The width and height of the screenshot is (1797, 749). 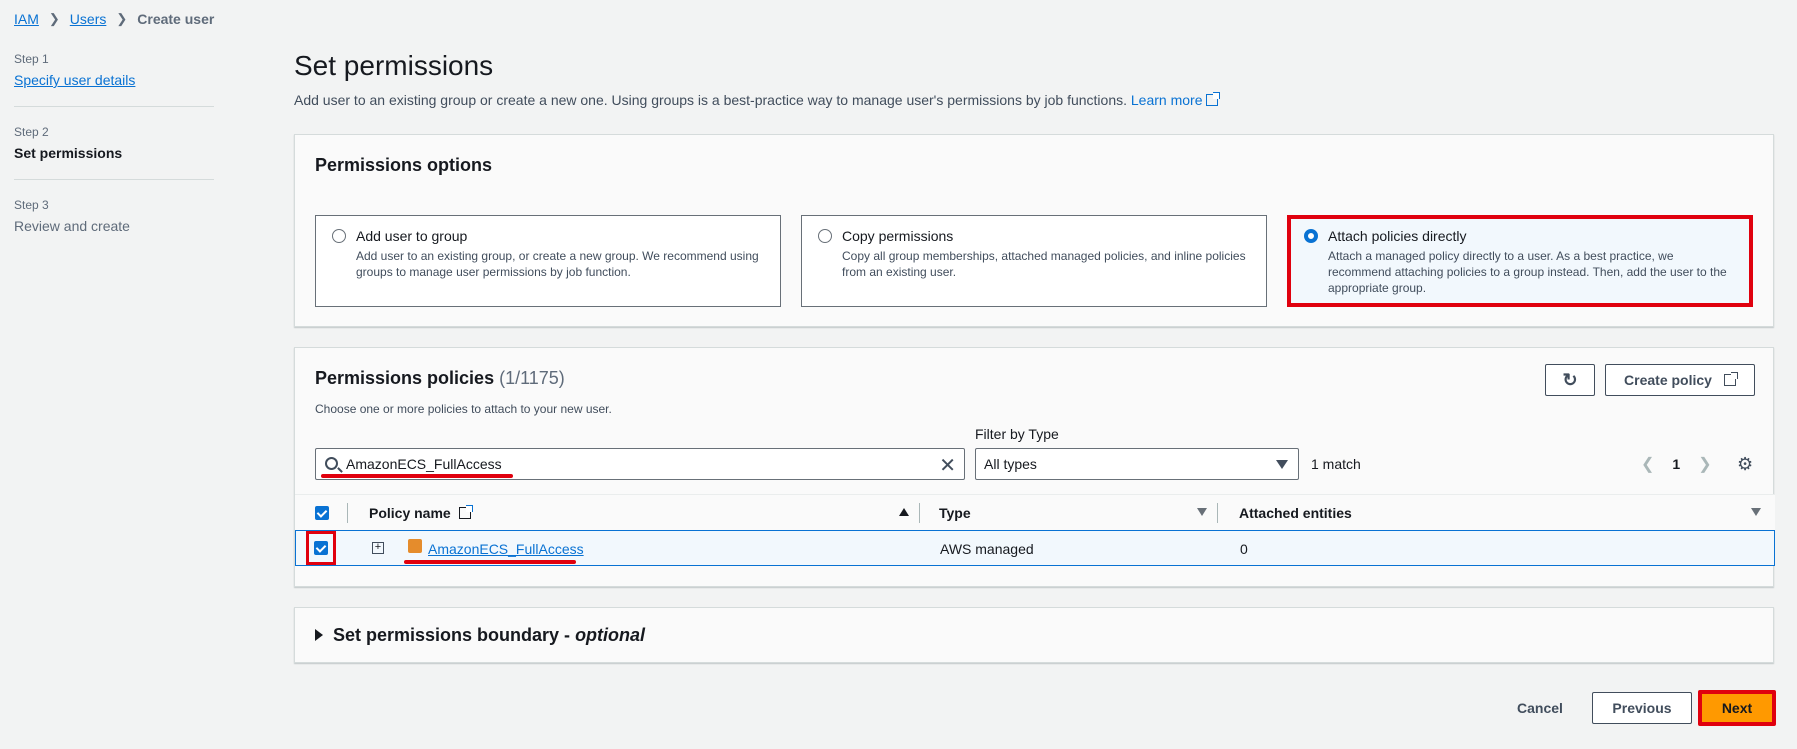 What do you see at coordinates (176, 19) in the screenshot?
I see `breadcrumb-current: Create user` at bounding box center [176, 19].